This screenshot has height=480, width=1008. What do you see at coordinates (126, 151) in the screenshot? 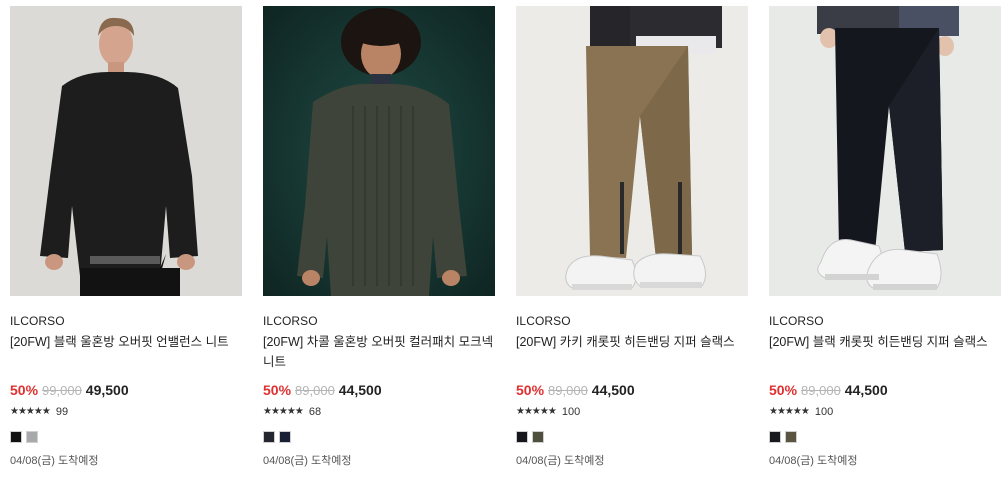
I see `product-image-black-knit` at bounding box center [126, 151].